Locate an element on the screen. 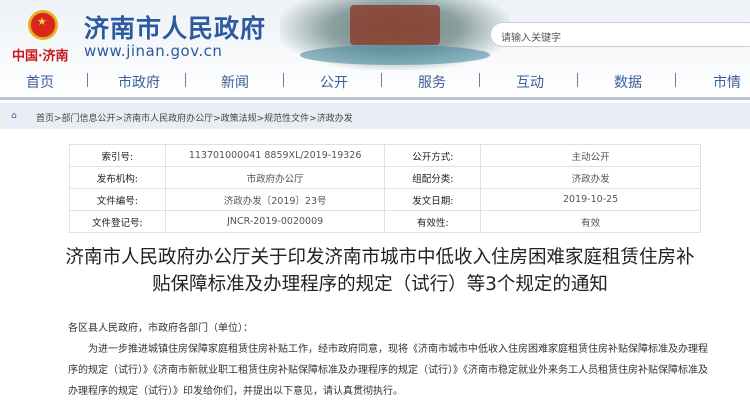 This screenshot has height=404, width=750. breadcrumb: ⌂ 首页>部门信息公开>济南市人民政府办公厅>政策法规>规范性文件>济政办发 is located at coordinates (375, 116).